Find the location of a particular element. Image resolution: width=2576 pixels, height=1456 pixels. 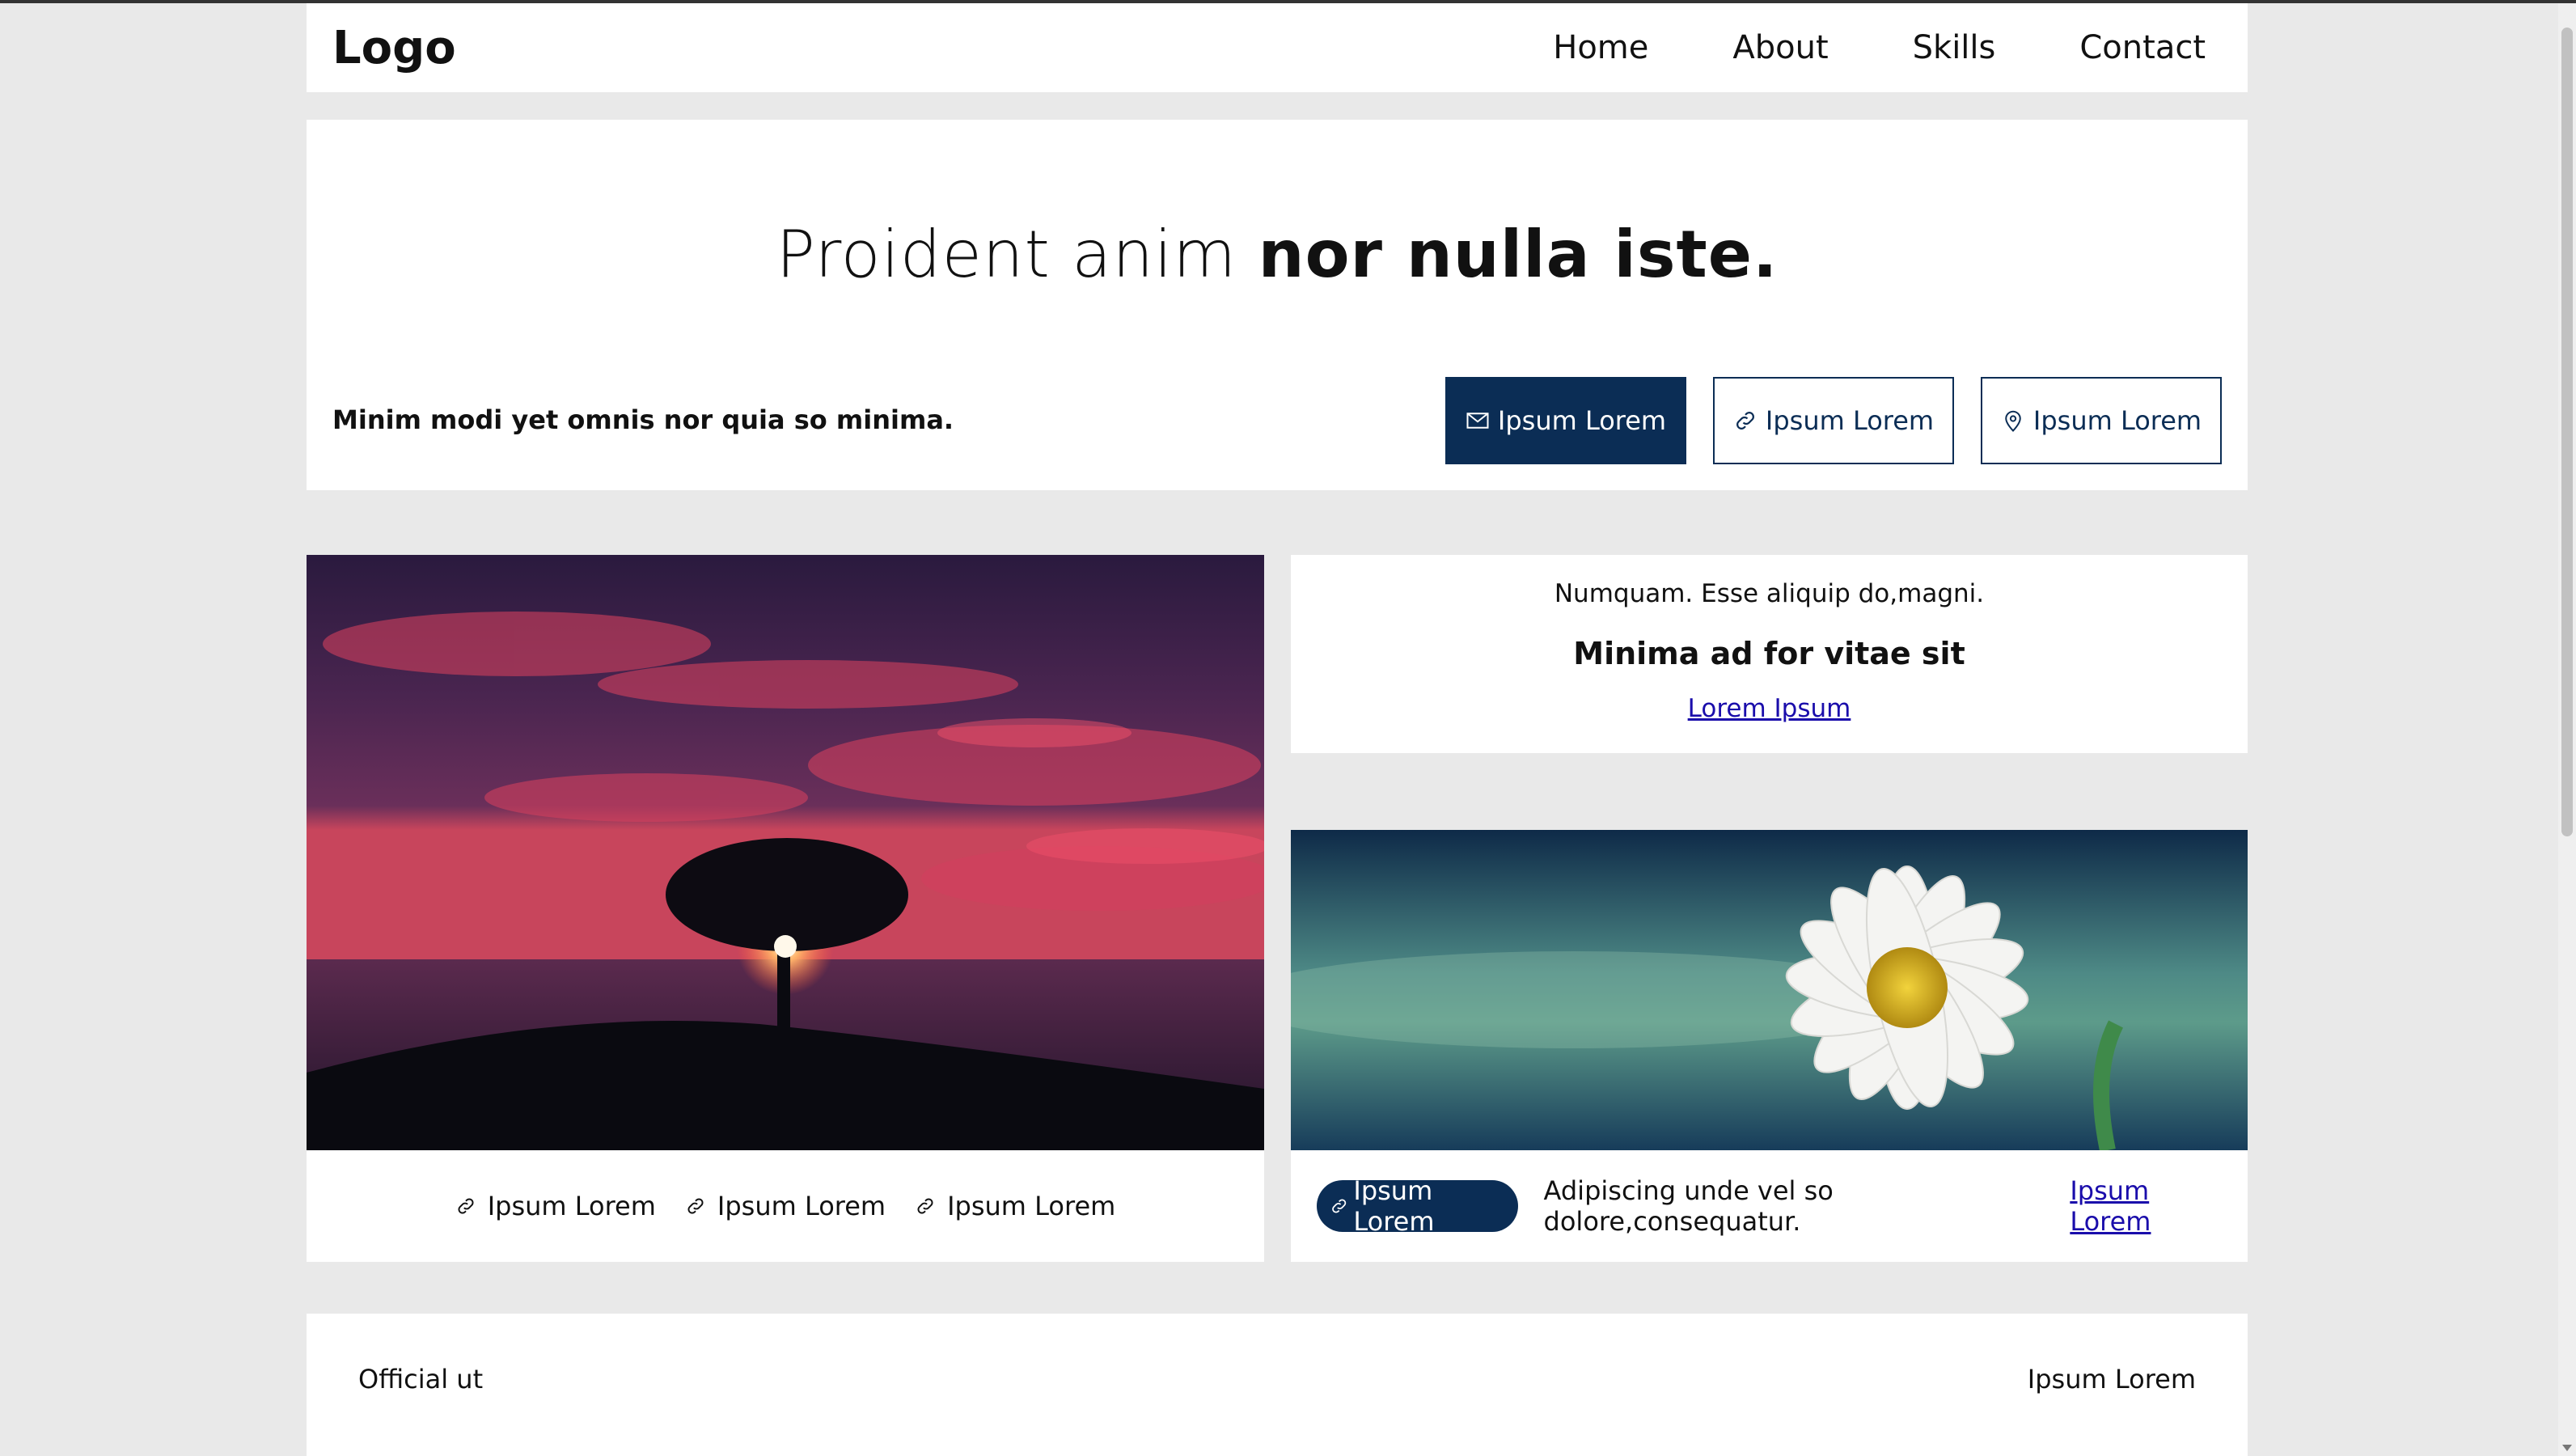

location-button-label: Ipsum Lorem is located at coordinates (2117, 420).